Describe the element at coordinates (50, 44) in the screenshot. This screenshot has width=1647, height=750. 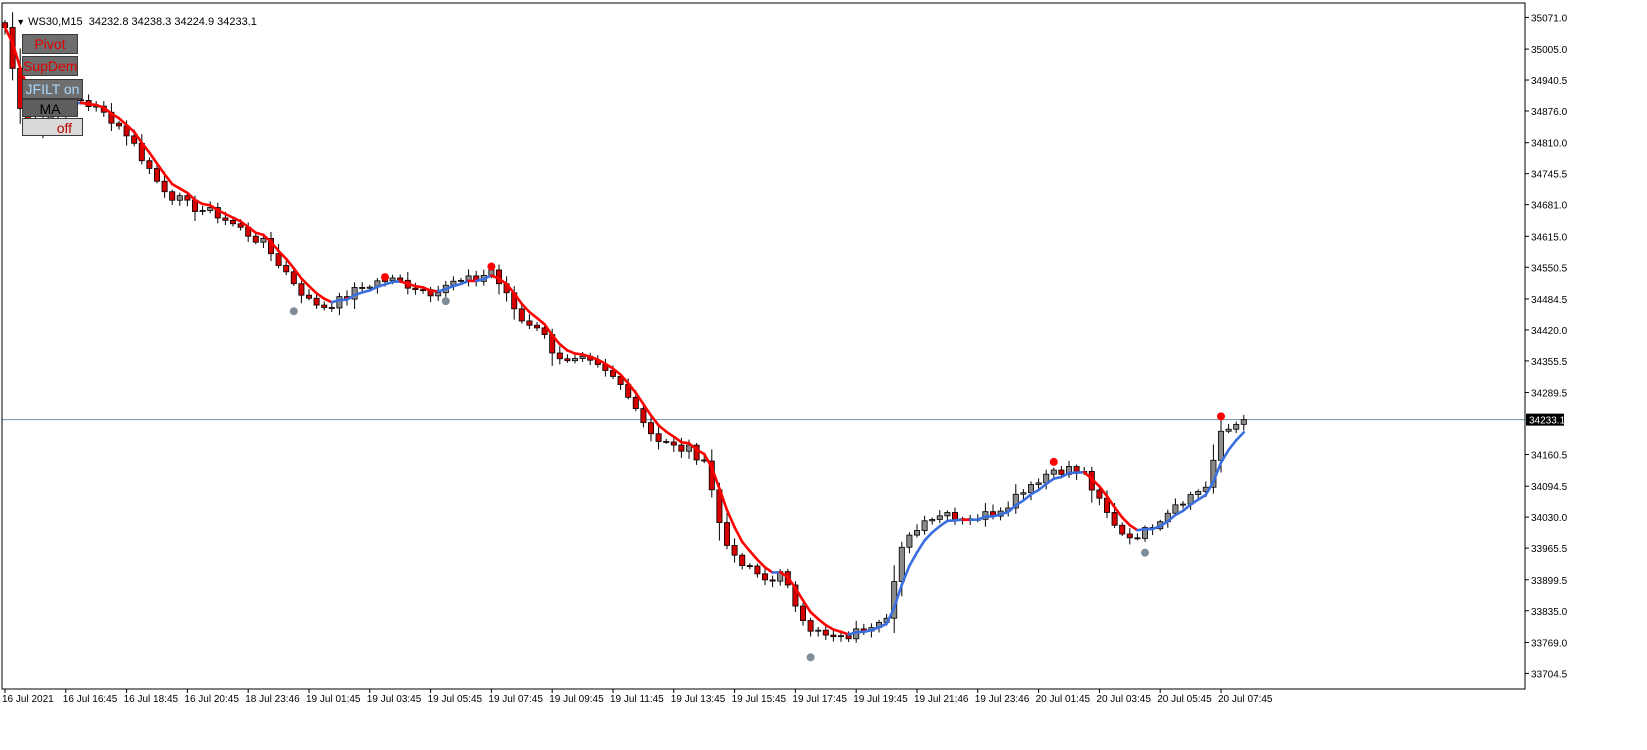
I see `pivot-button: Pivot` at that location.